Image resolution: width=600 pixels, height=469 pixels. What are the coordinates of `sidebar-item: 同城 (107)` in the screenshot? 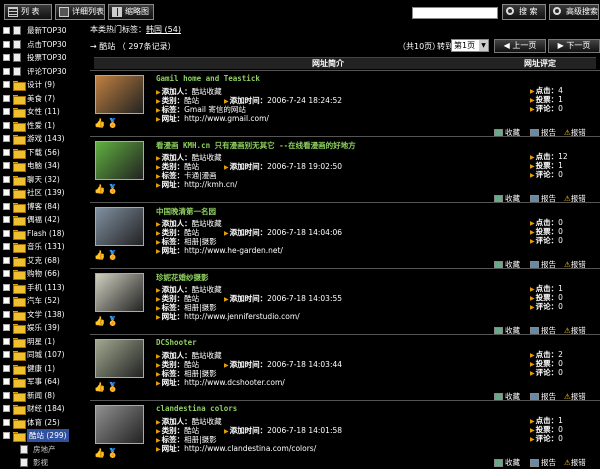 It's located at (45, 354).